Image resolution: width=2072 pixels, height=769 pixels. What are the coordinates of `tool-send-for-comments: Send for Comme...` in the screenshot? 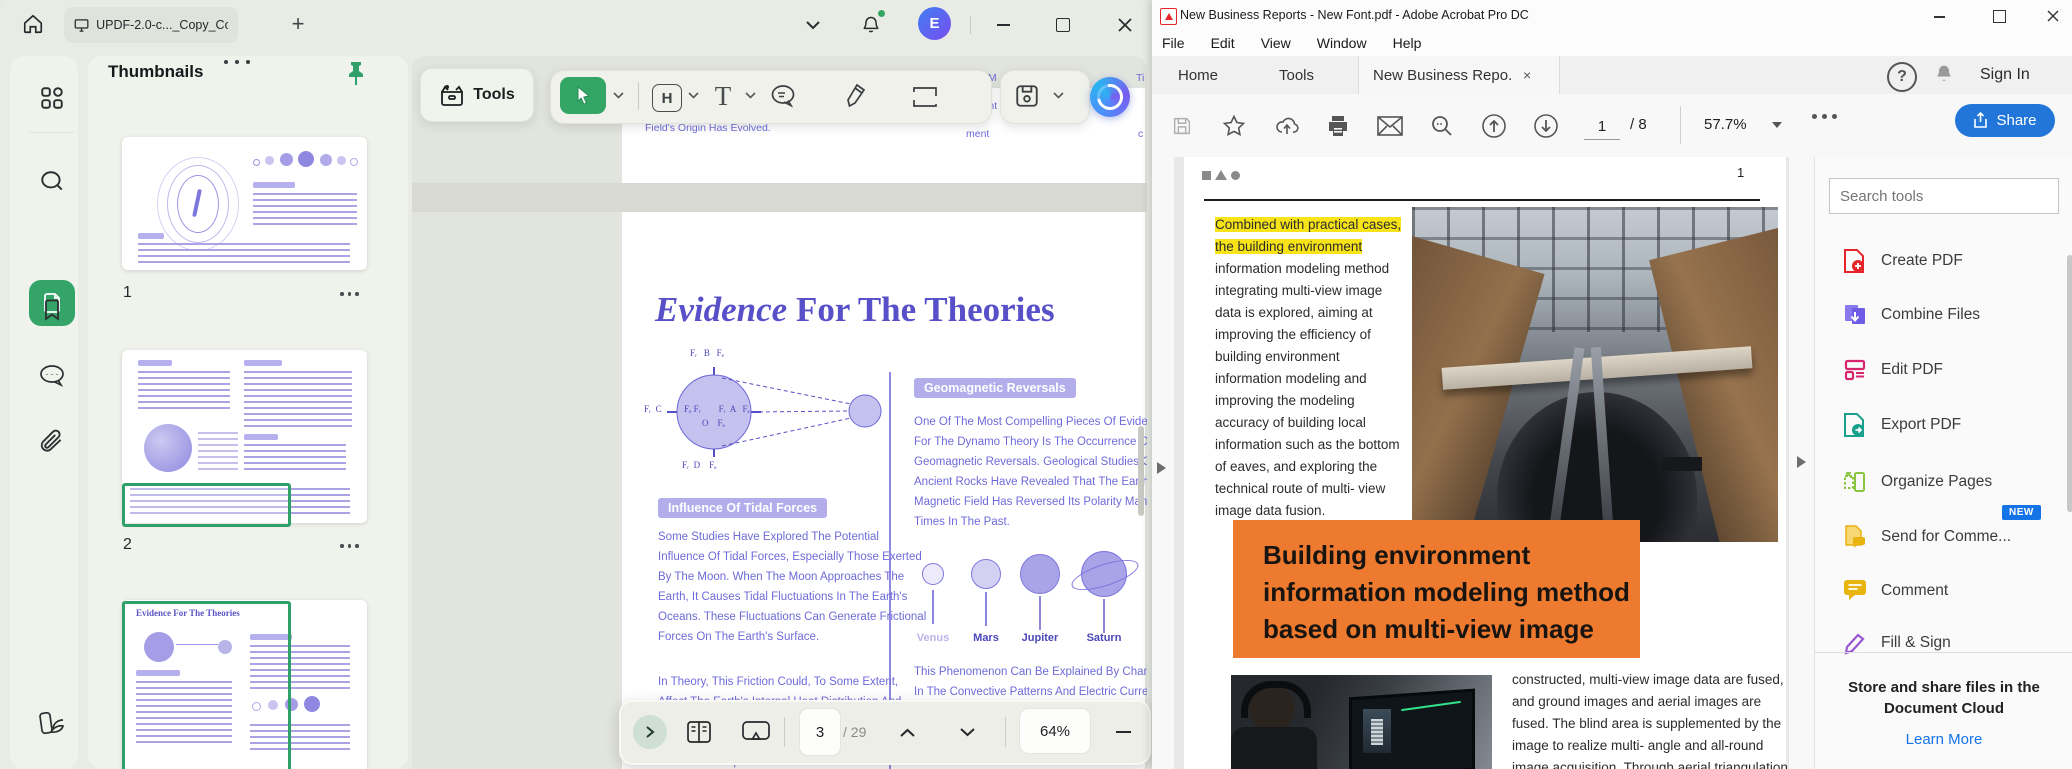 It's located at (1943, 537).